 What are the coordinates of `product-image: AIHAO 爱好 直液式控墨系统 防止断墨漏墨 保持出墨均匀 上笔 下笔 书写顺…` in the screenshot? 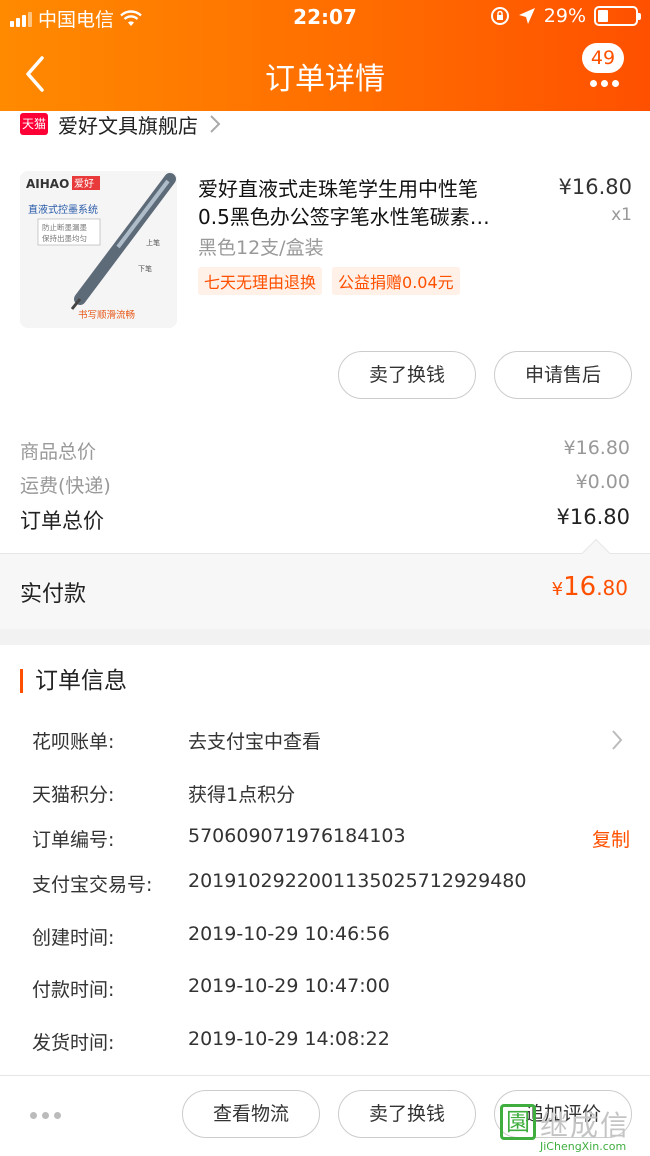 It's located at (98, 249).